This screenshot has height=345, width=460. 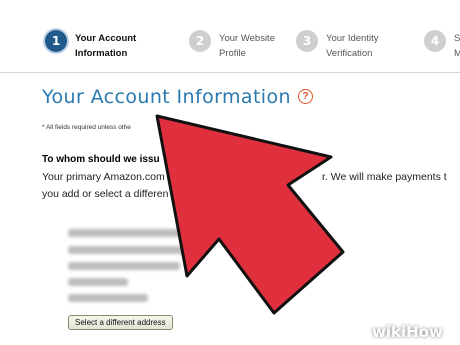 I want to click on select-different-address-button: Select a different address, so click(x=120, y=322).